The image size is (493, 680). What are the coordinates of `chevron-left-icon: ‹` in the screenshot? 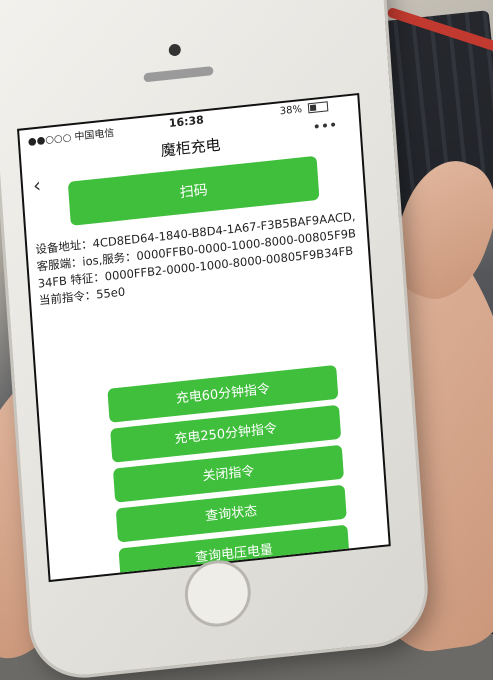 It's located at (37, 185).